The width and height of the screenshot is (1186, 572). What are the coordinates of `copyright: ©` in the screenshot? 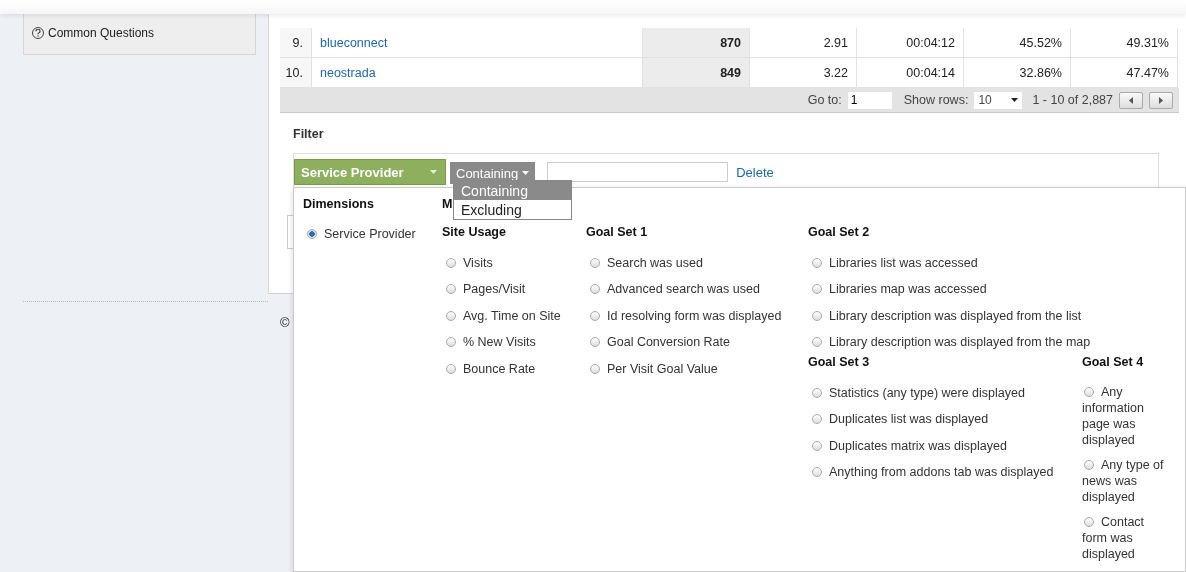 It's located at (285, 322).